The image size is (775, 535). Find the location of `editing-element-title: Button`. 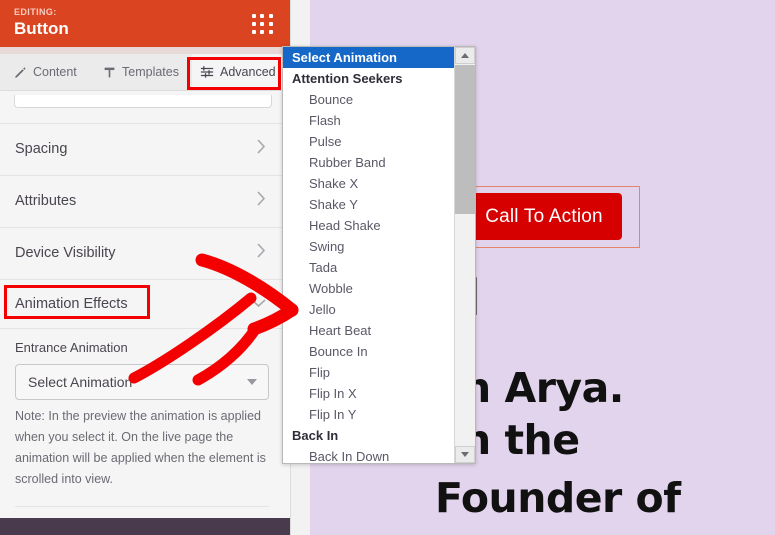

editing-element-title: Button is located at coordinates (41, 28).